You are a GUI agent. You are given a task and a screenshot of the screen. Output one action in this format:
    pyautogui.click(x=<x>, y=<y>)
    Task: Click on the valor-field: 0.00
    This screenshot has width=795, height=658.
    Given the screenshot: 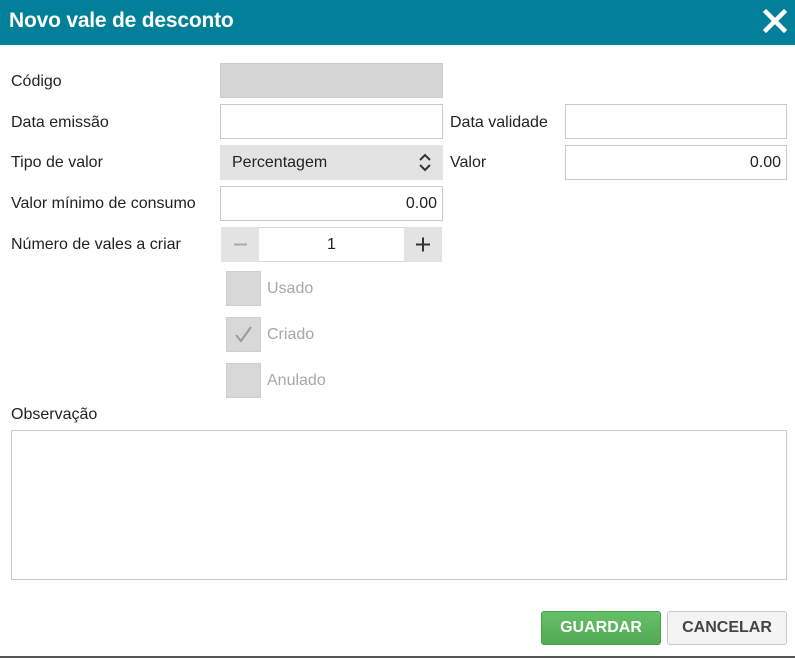 What is the action you would take?
    pyautogui.click(x=676, y=162)
    